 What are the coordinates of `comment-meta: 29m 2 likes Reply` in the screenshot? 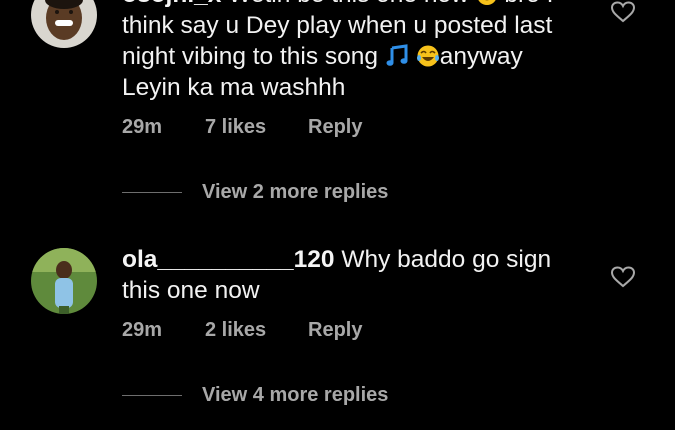 It's located at (242, 330).